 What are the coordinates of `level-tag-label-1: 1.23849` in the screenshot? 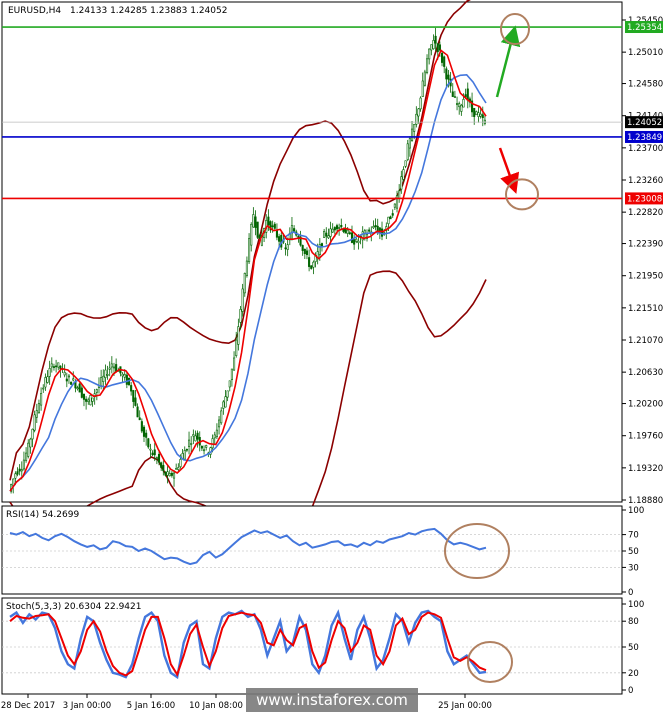 It's located at (644, 138).